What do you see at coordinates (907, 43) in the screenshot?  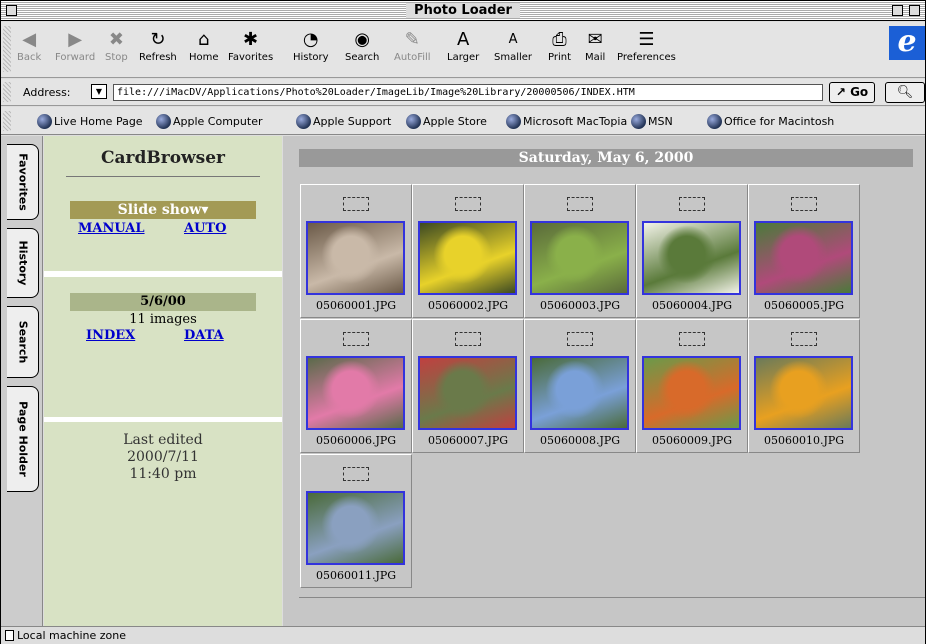 I see `ie-logo: e` at bounding box center [907, 43].